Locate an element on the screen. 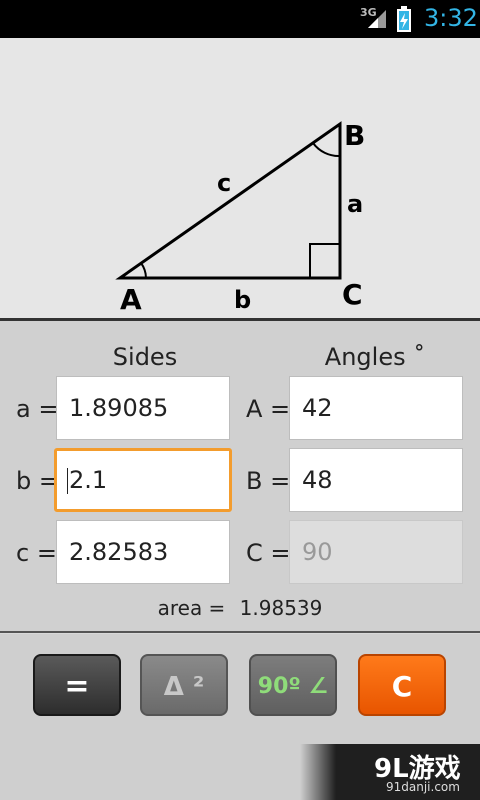 Image resolution: width=480 pixels, height=800 pixels. angle-c-field-label: C = is located at coordinates (268, 553).